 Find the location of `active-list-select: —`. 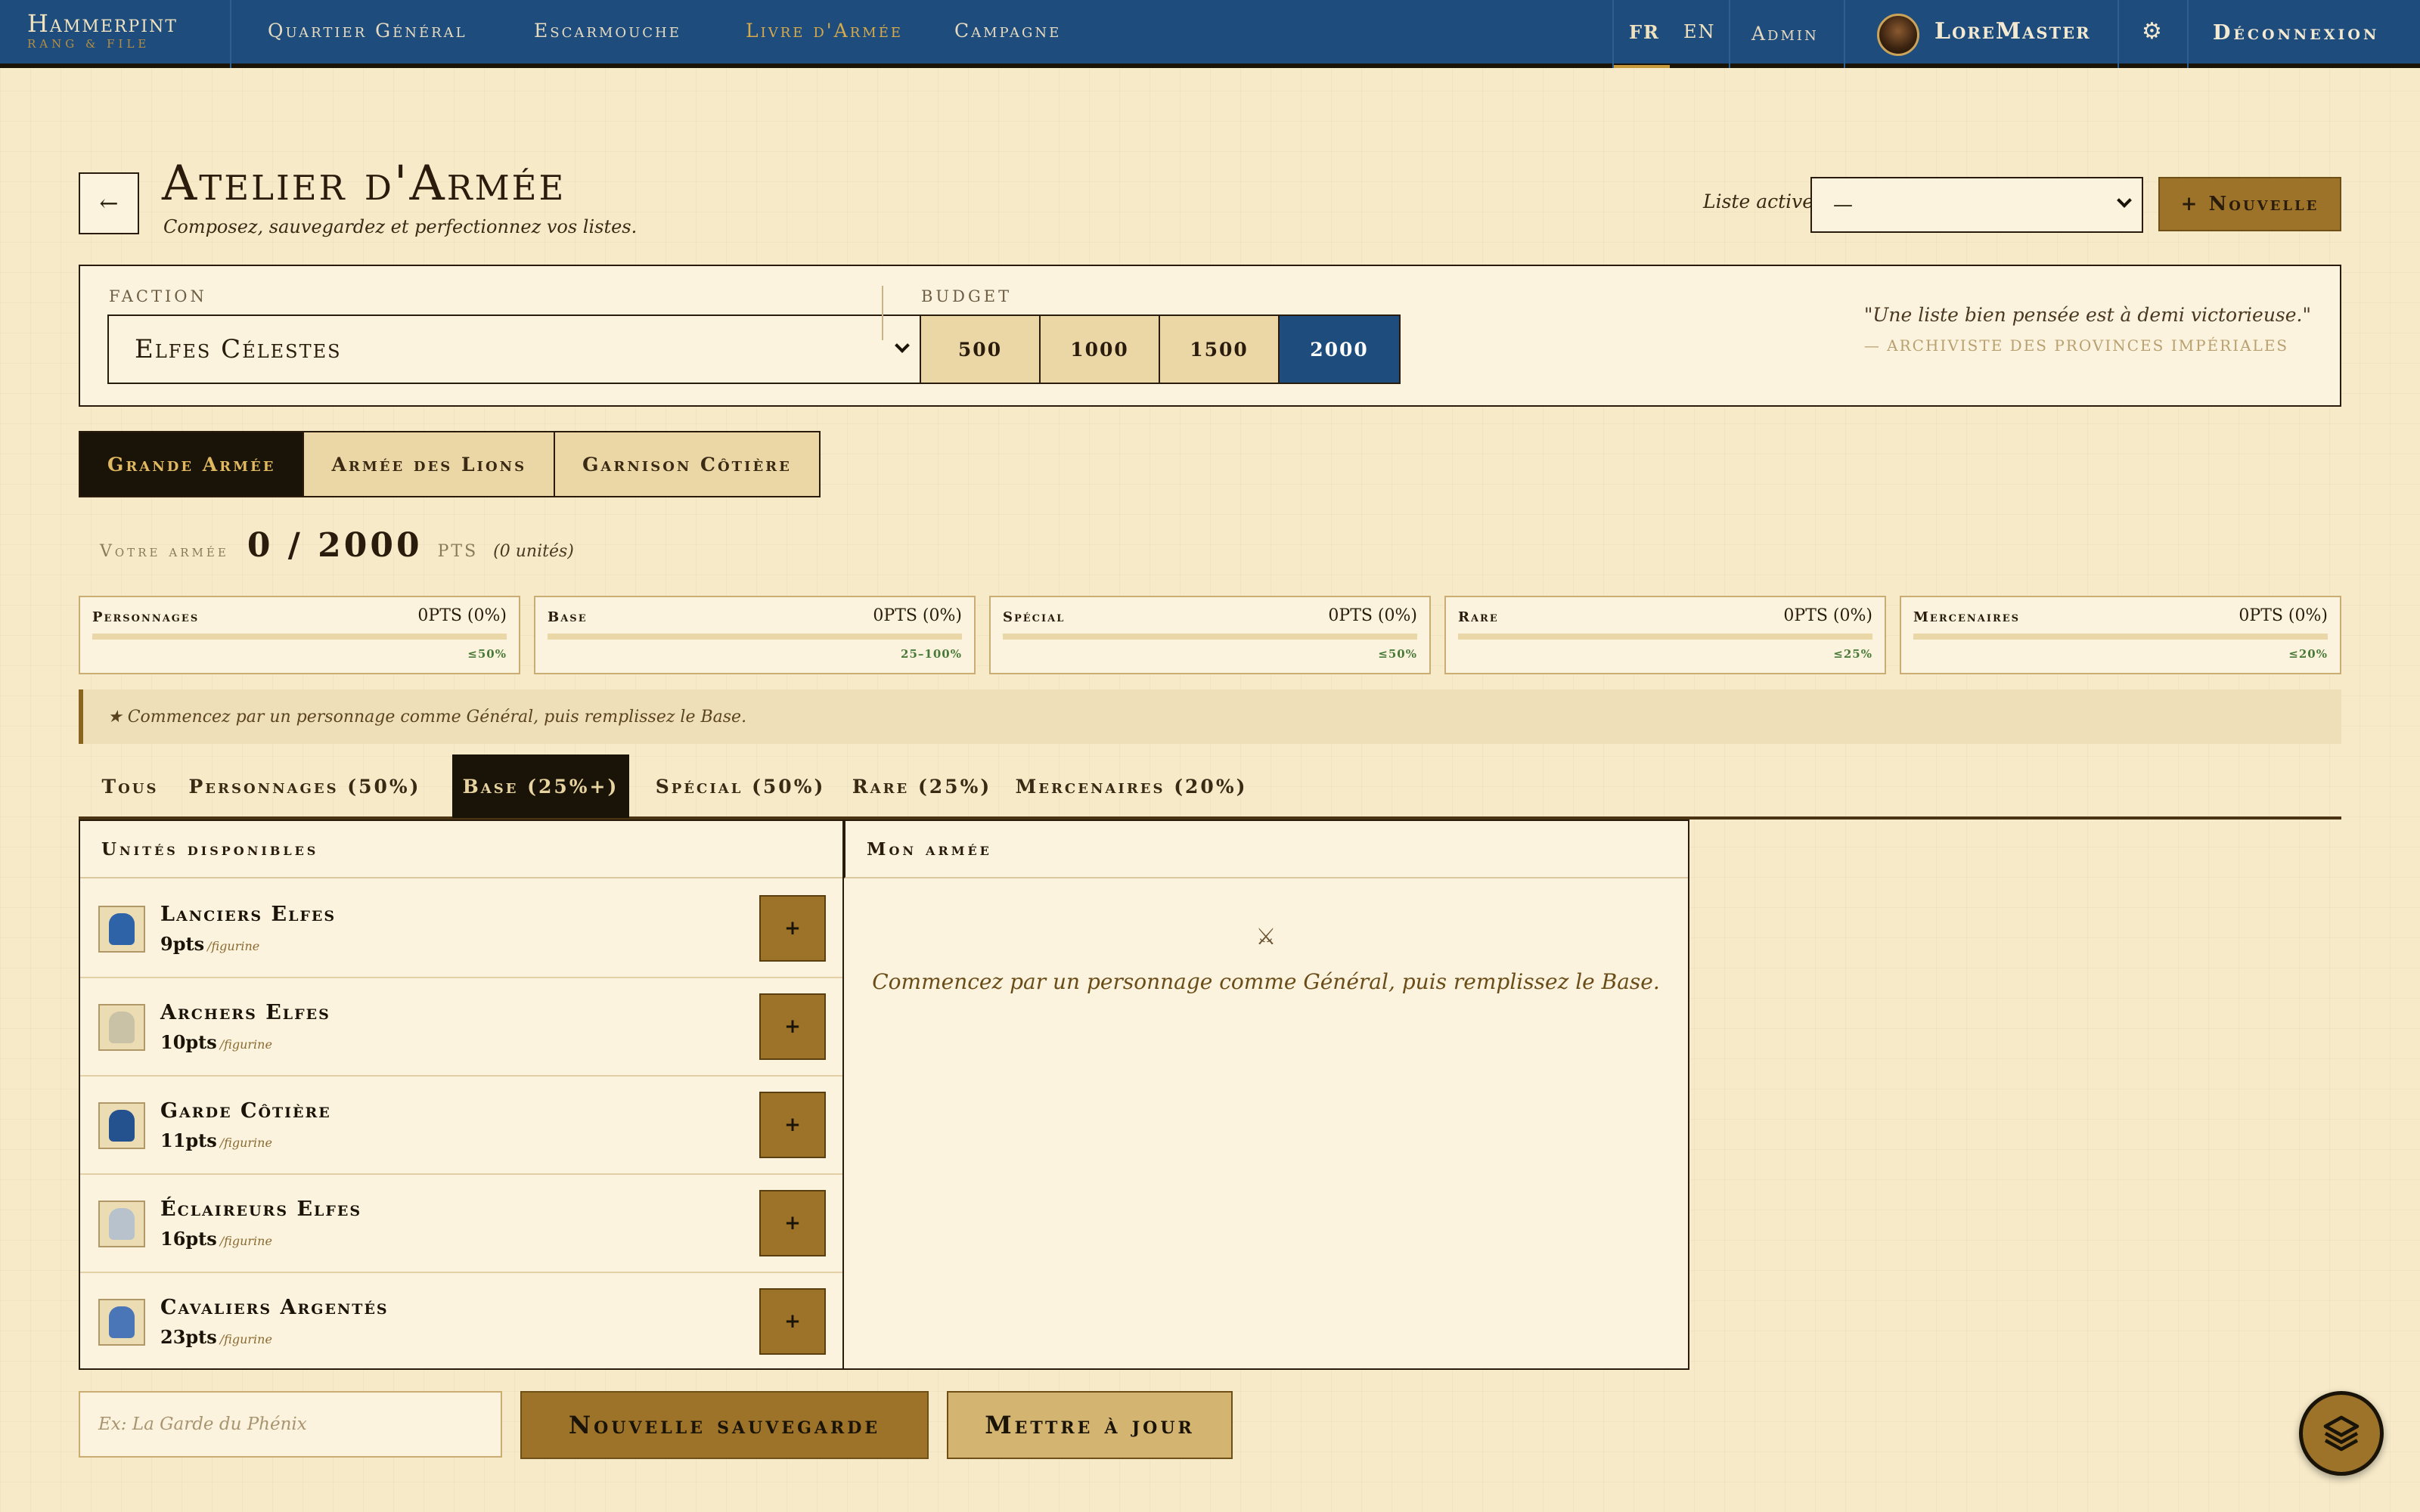

active-list-select: — is located at coordinates (1976, 205).